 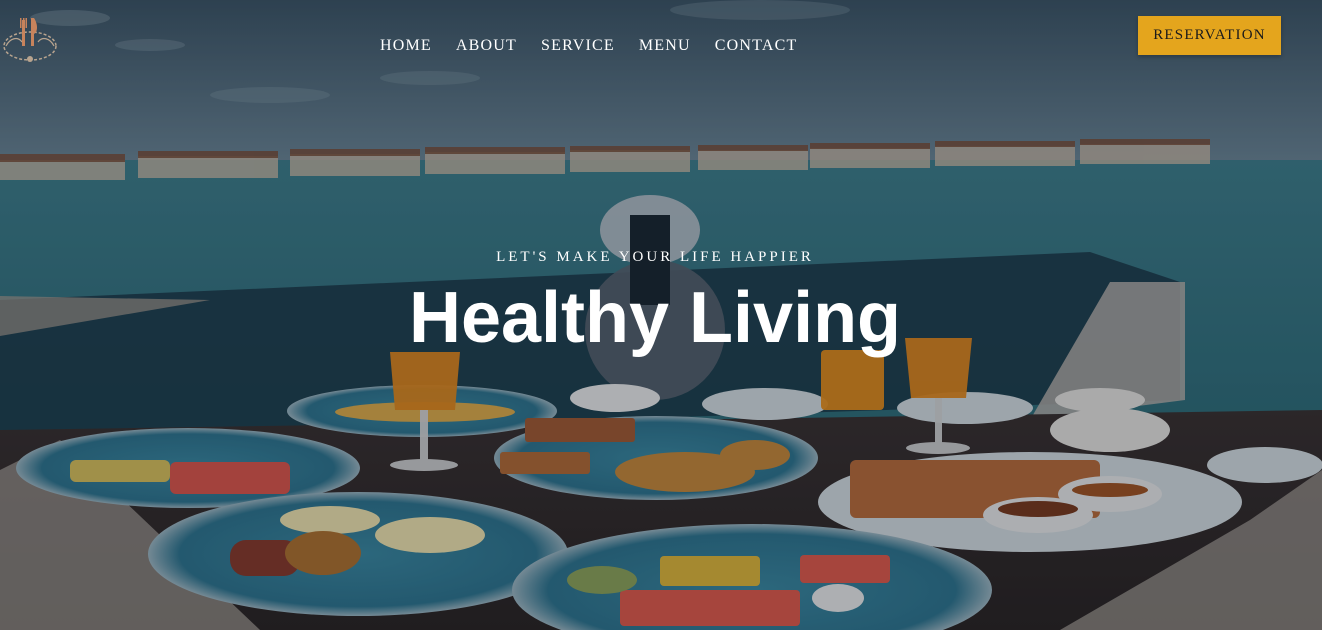 I want to click on brand-logo, so click(x=30, y=40).